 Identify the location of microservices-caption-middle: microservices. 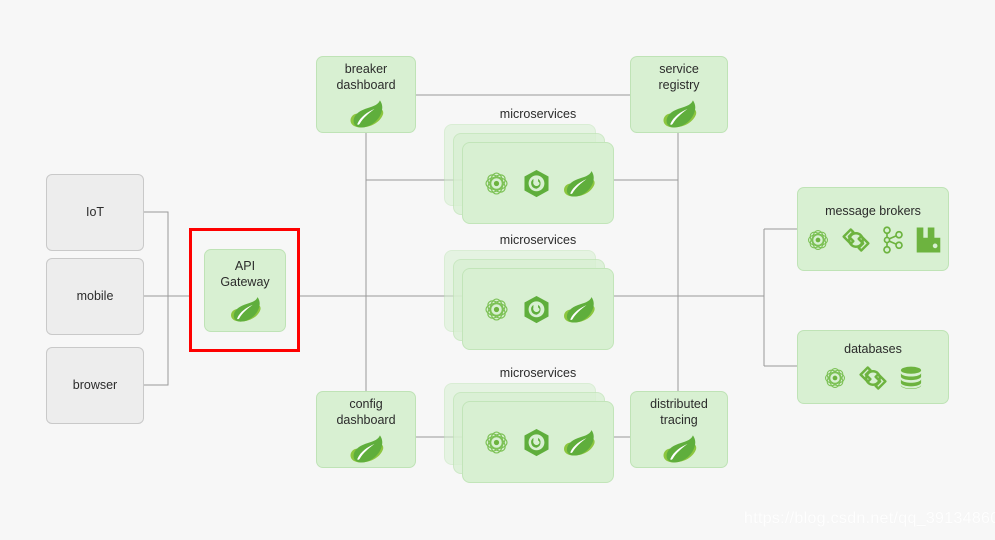
(538, 240).